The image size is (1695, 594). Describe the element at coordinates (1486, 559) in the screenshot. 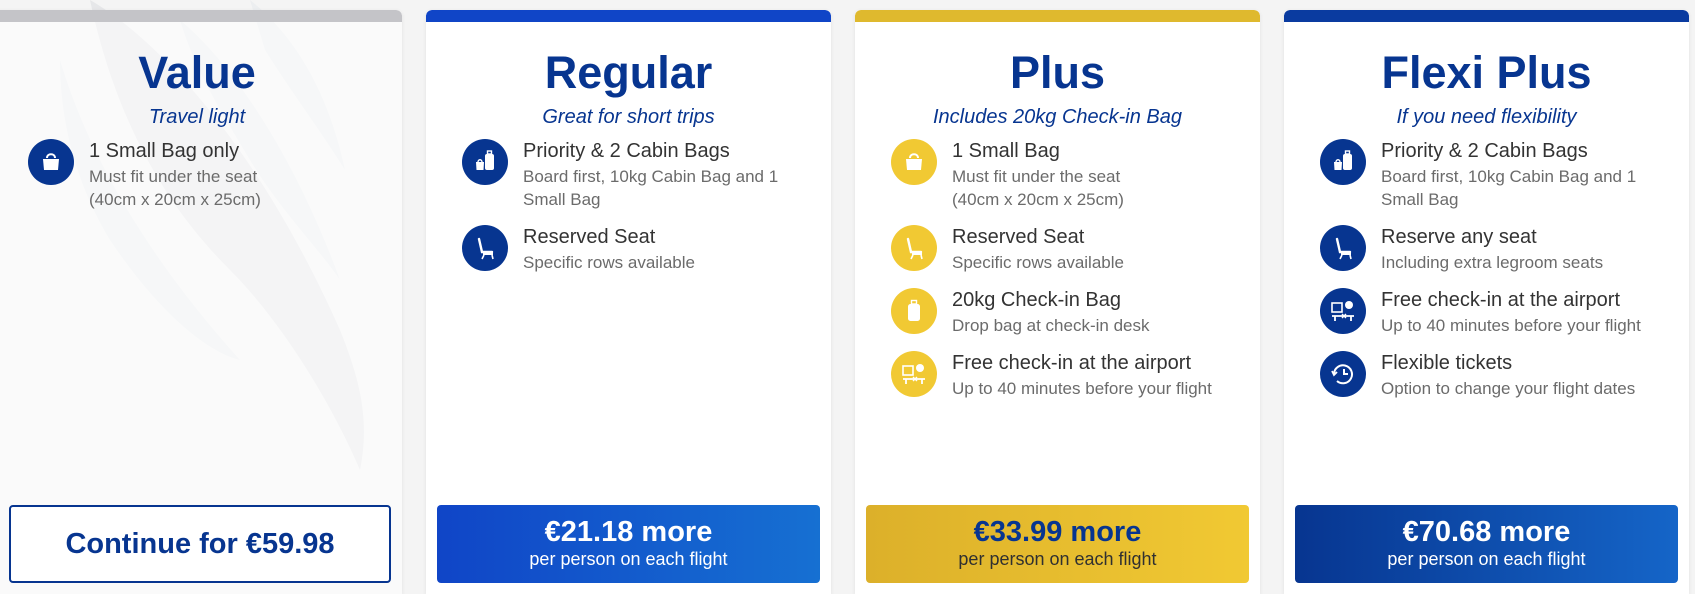

I see `flexi-plus-price-note: per person on each flight` at that location.